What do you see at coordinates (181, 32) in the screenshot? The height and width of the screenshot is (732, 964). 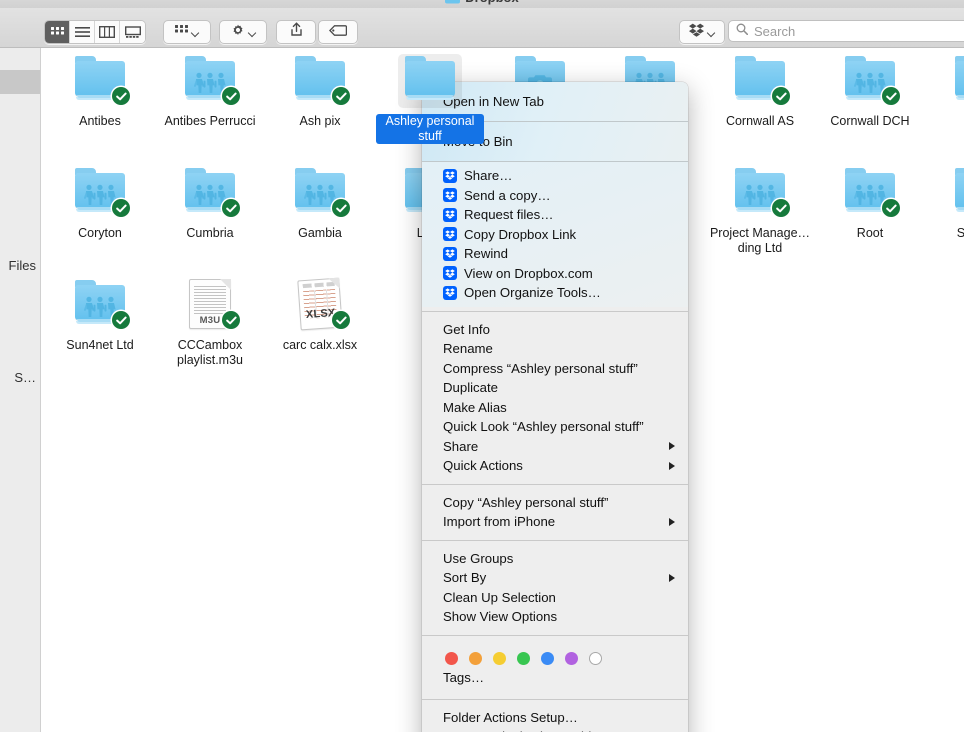 I see `grid-small-icon` at bounding box center [181, 32].